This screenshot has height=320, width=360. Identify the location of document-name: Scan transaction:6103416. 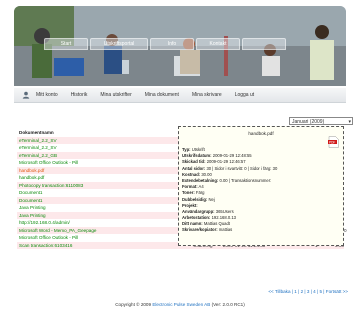
(45, 246).